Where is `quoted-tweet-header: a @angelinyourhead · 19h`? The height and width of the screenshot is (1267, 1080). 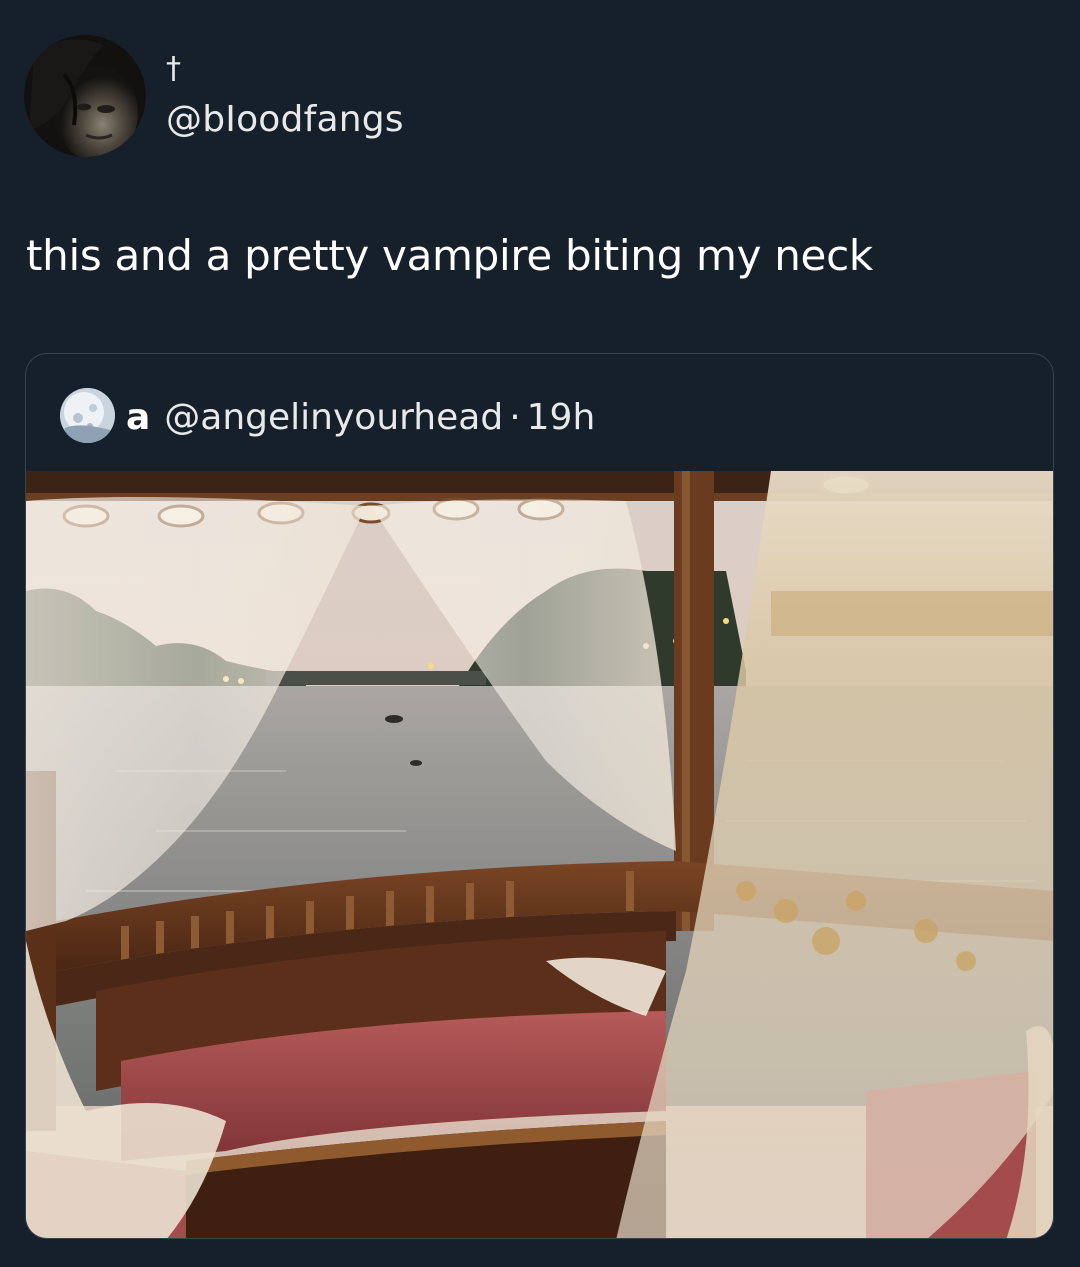
quoted-tweet-header: a @angelinyourhead · 19h is located at coordinates (360, 417).